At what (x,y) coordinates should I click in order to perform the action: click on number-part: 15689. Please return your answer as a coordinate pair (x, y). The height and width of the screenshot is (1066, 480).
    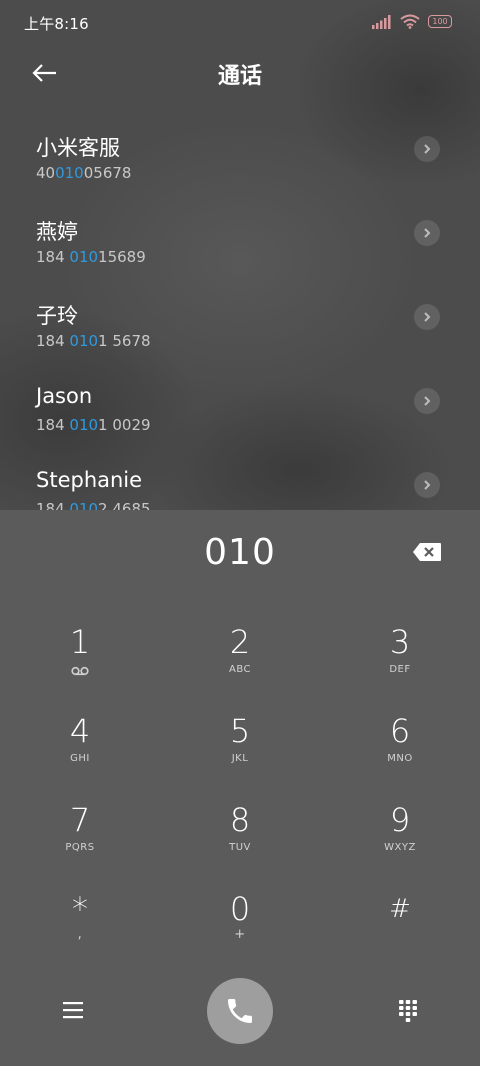
    Looking at the image, I should click on (122, 257).